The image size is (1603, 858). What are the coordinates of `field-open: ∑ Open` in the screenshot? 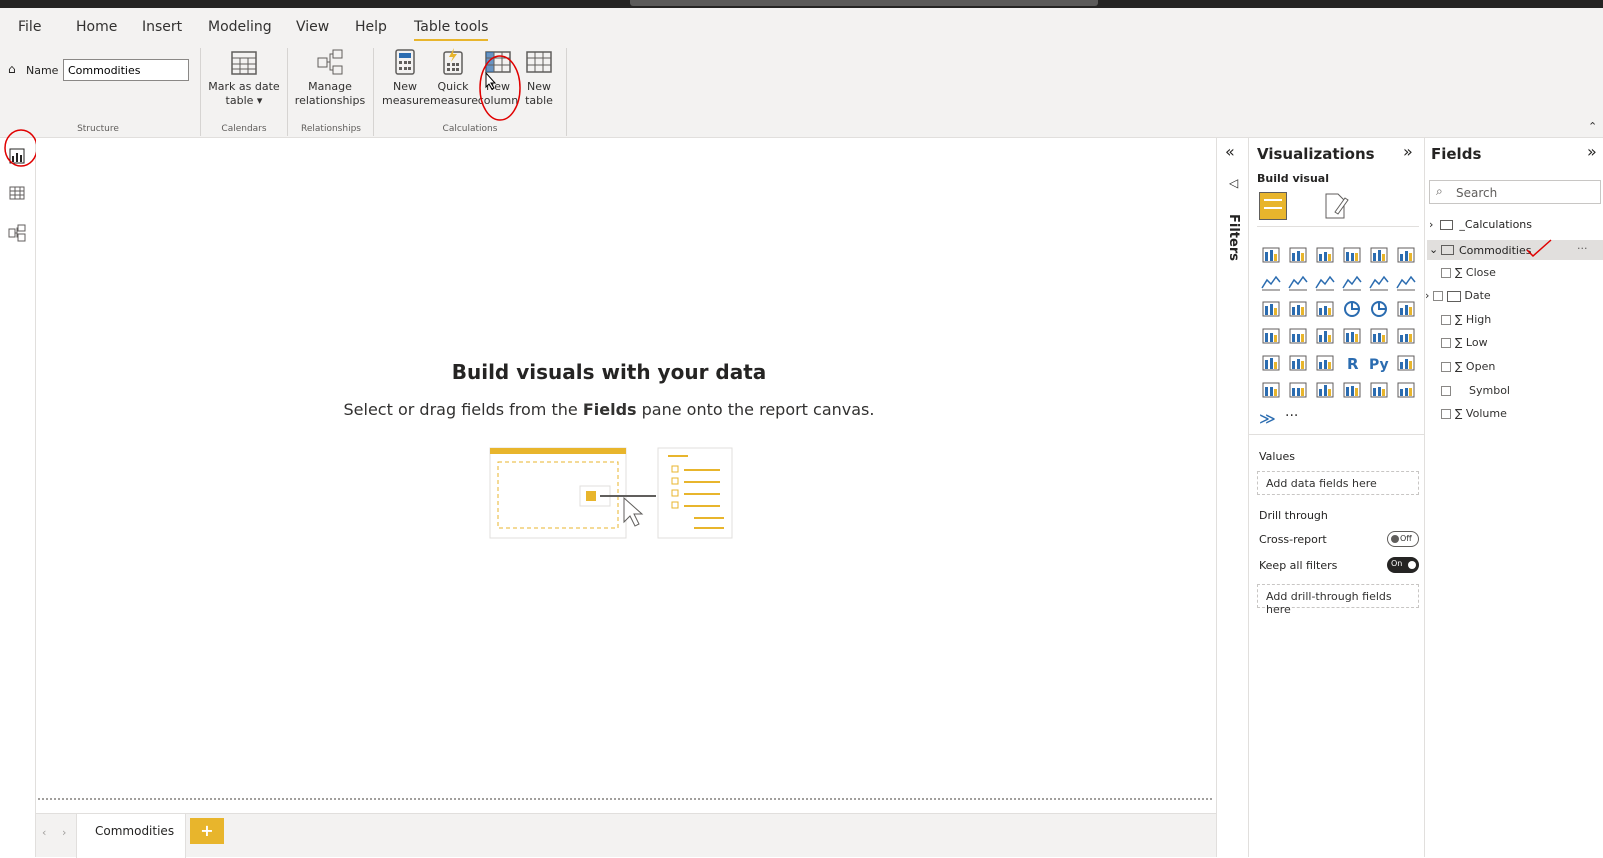 It's located at (1468, 366).